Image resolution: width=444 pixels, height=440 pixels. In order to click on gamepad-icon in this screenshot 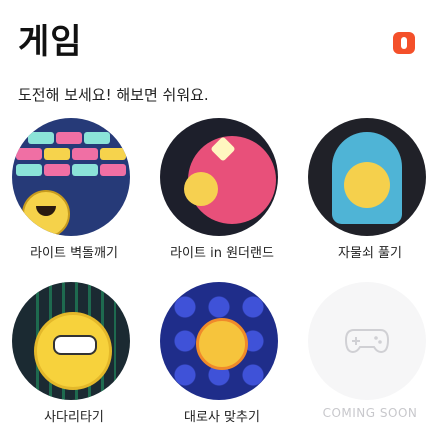, I will do `click(367, 341)`.